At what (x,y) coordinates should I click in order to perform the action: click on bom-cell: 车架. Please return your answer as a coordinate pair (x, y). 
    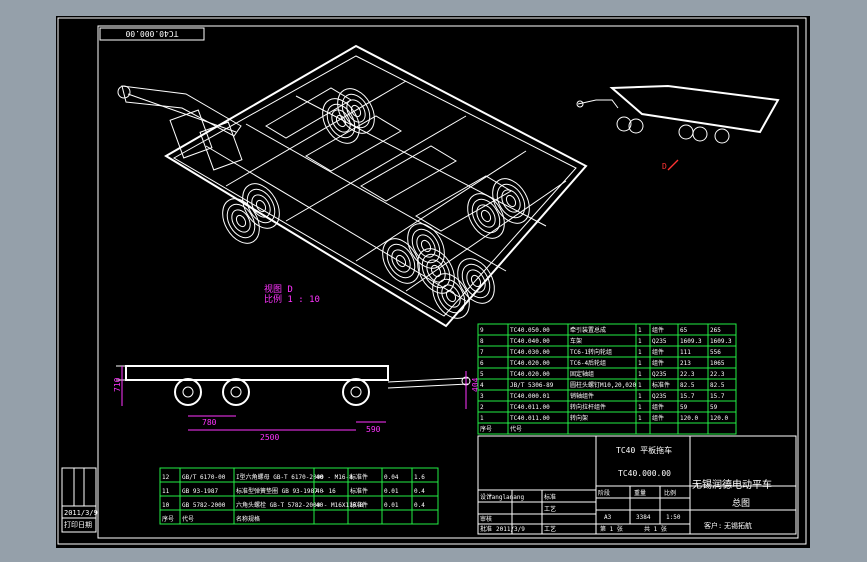
    Looking at the image, I should click on (576, 341).